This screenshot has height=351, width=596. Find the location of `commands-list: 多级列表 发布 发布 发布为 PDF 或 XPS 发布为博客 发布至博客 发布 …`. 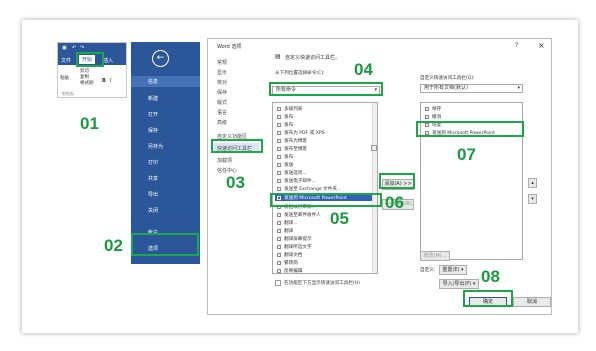

commands-list: 多级列表 发布 发布 发布为 PDF 或 XPS 发布为博客 发布至博客 发布 … is located at coordinates (325, 188).